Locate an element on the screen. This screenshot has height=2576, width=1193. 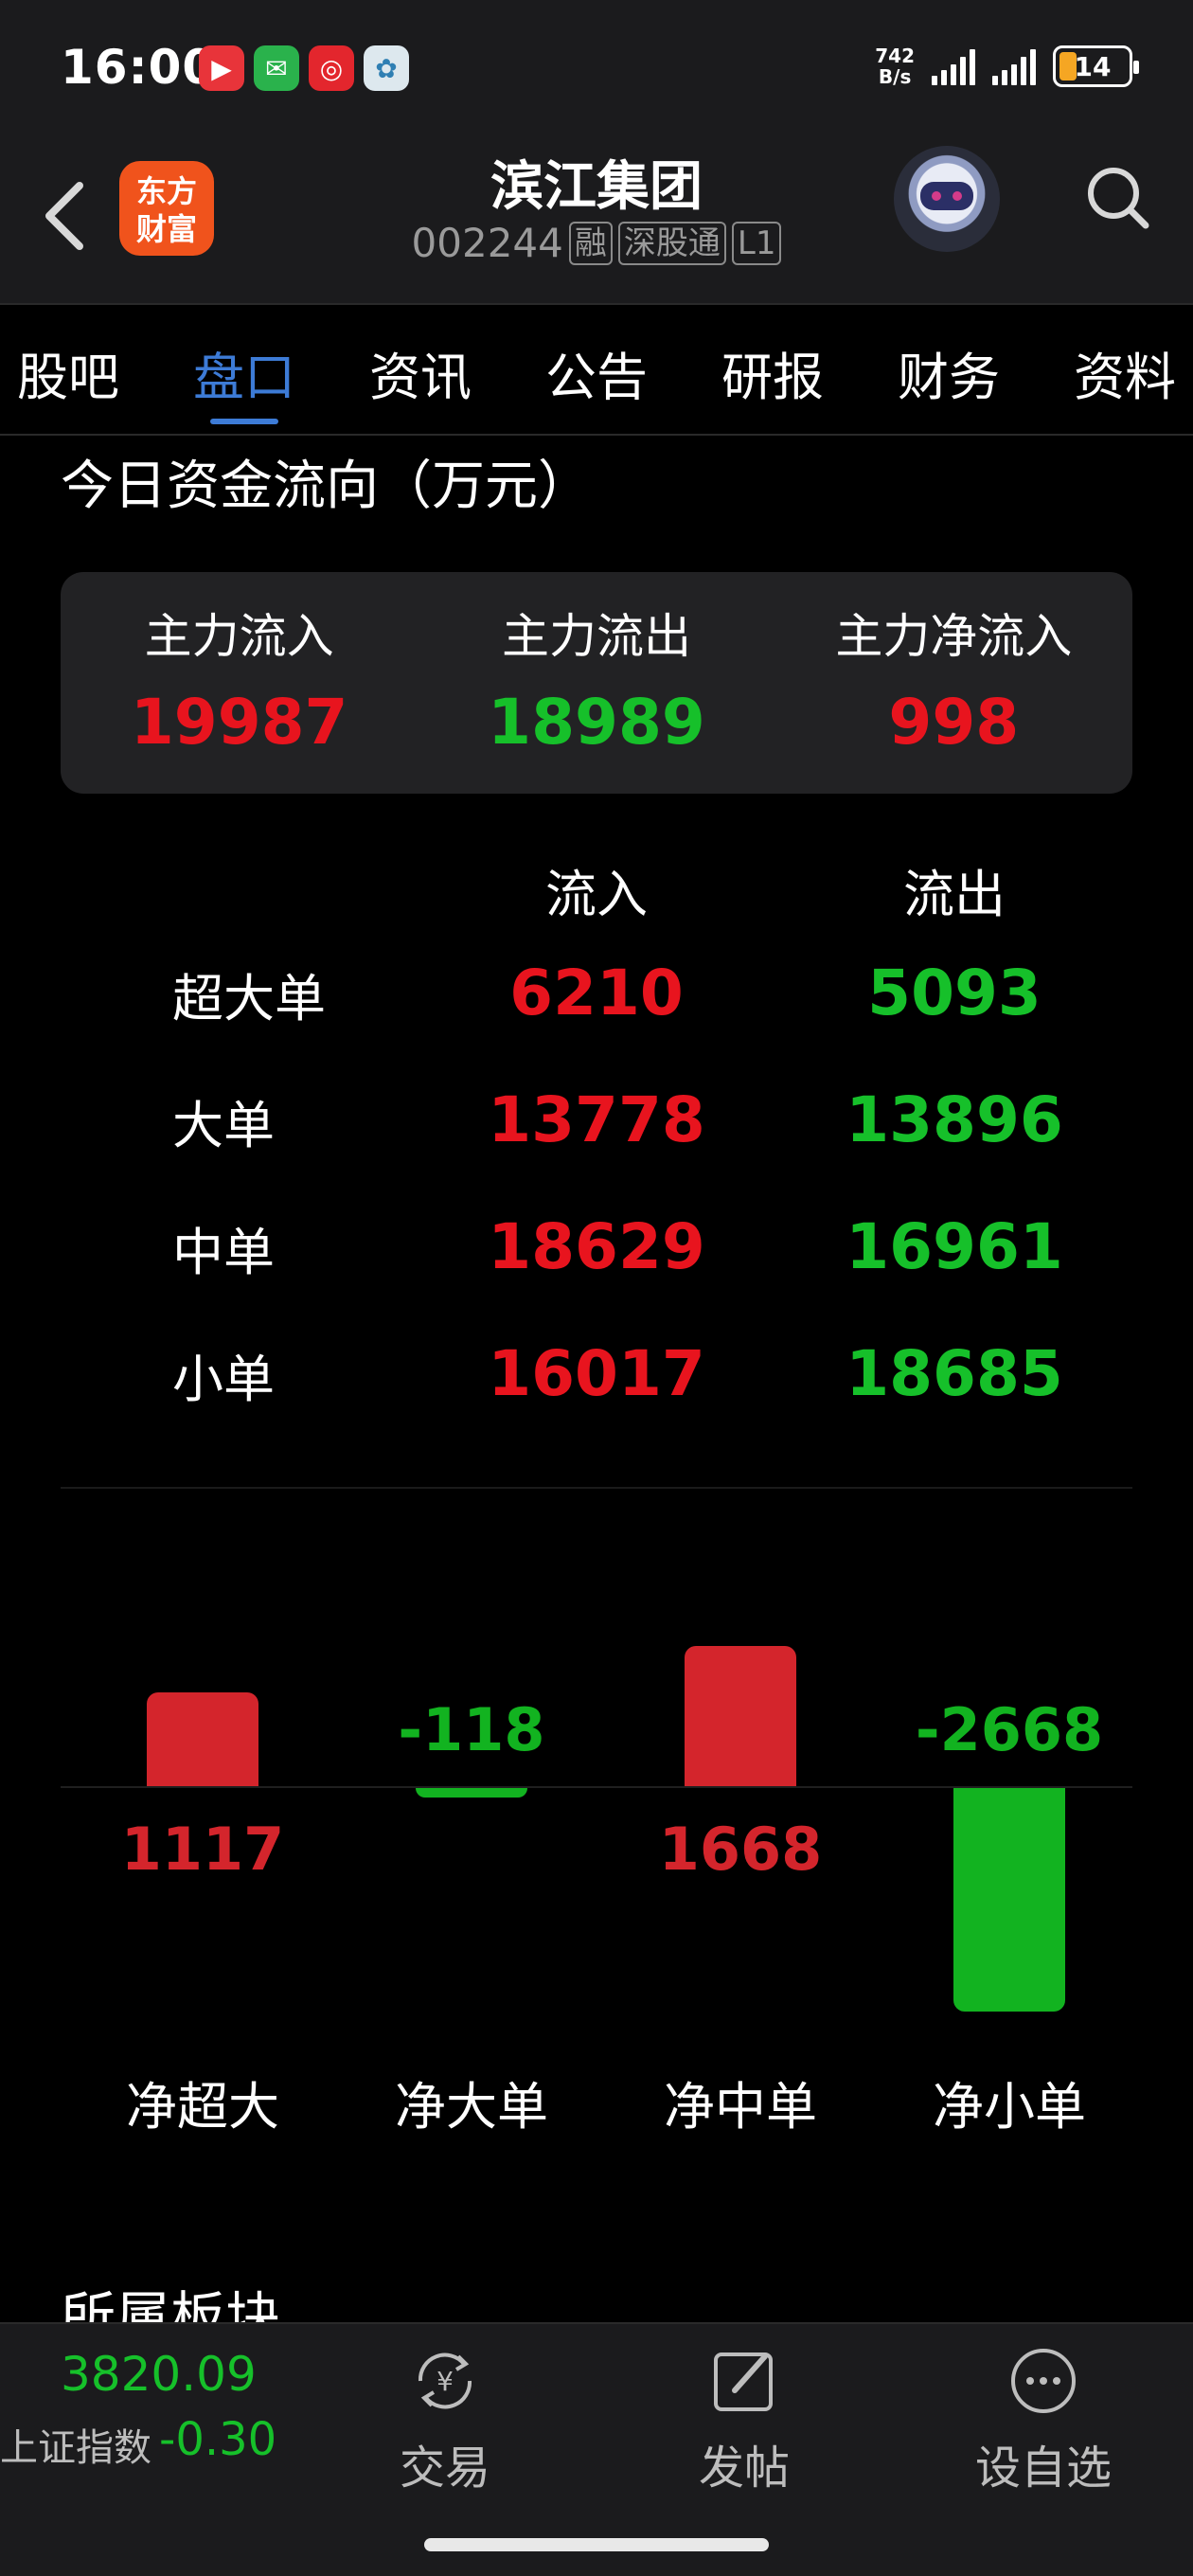
index-change: -0.30 is located at coordinates (218, 2439).